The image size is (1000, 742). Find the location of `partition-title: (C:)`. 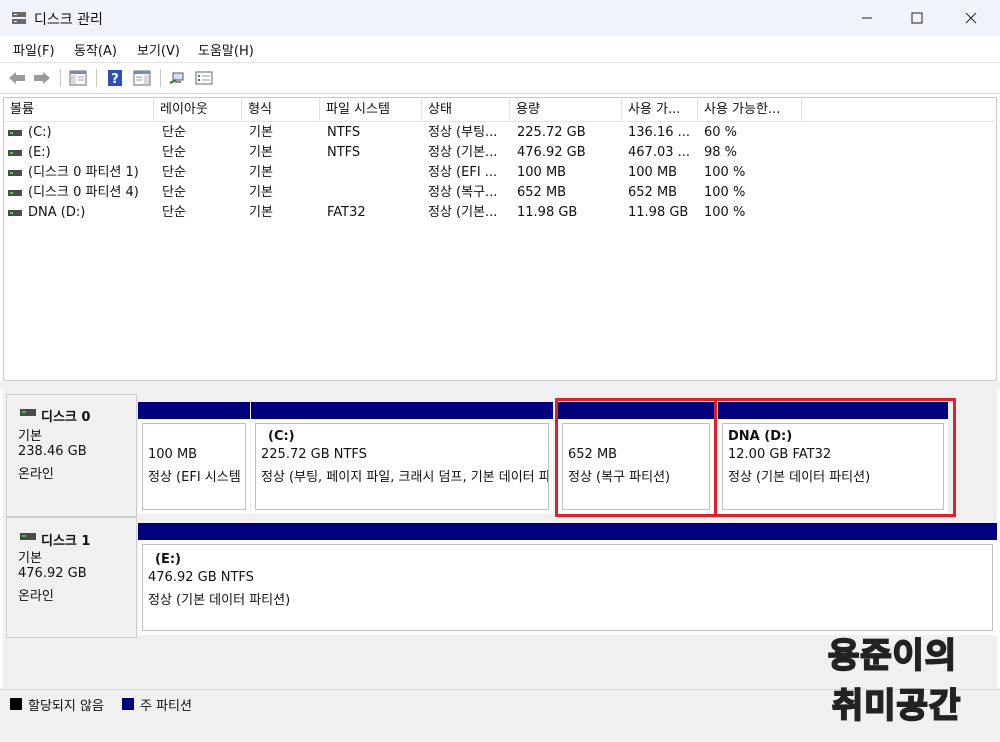

partition-title: (C:) is located at coordinates (281, 436).